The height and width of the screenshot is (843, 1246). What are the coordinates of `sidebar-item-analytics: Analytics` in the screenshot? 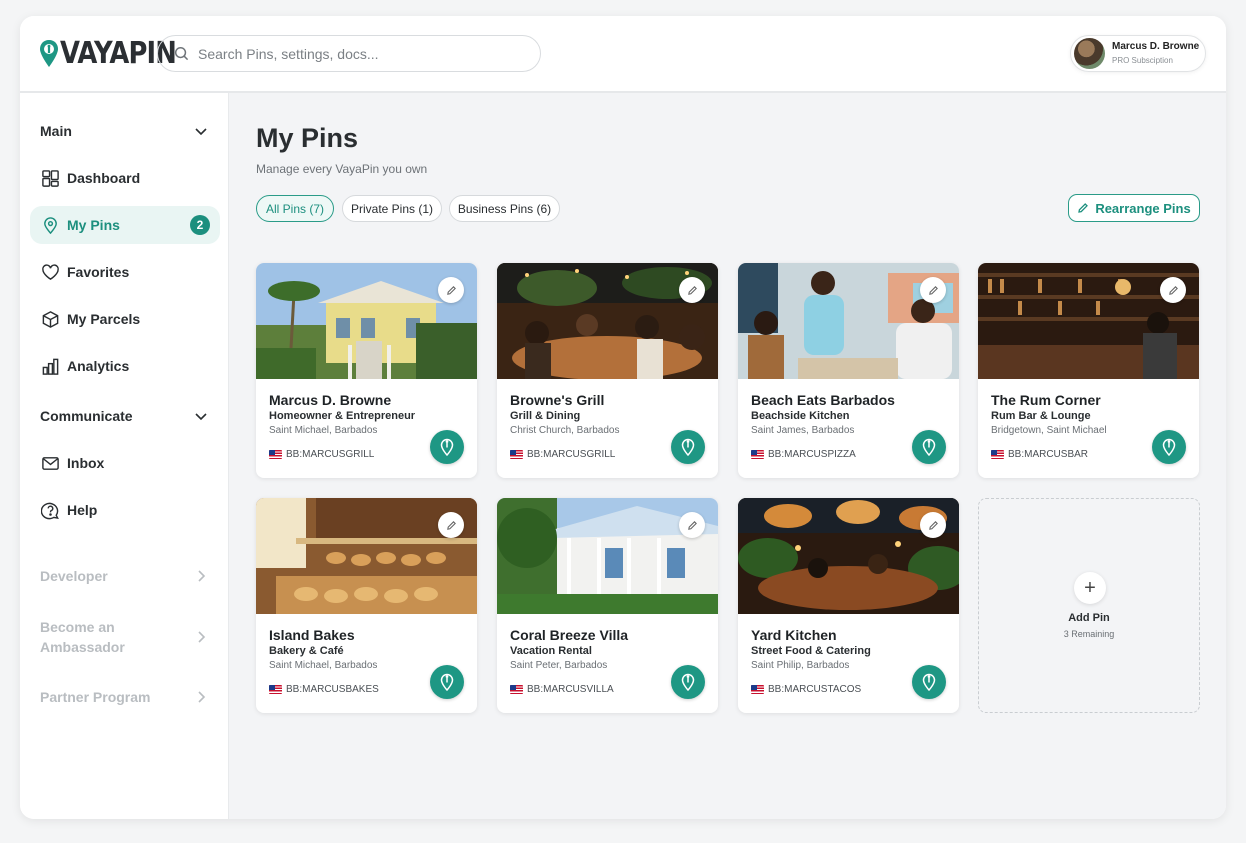 It's located at (125, 366).